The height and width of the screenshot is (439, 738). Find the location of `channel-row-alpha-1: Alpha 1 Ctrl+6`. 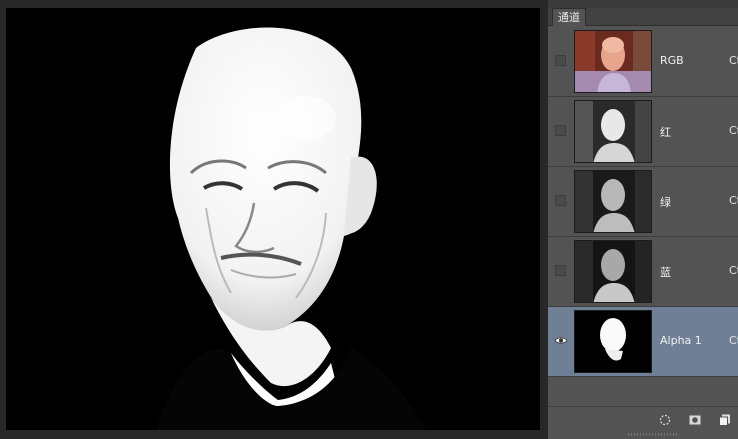

channel-row-alpha-1: Alpha 1 Ctrl+6 is located at coordinates (643, 342).